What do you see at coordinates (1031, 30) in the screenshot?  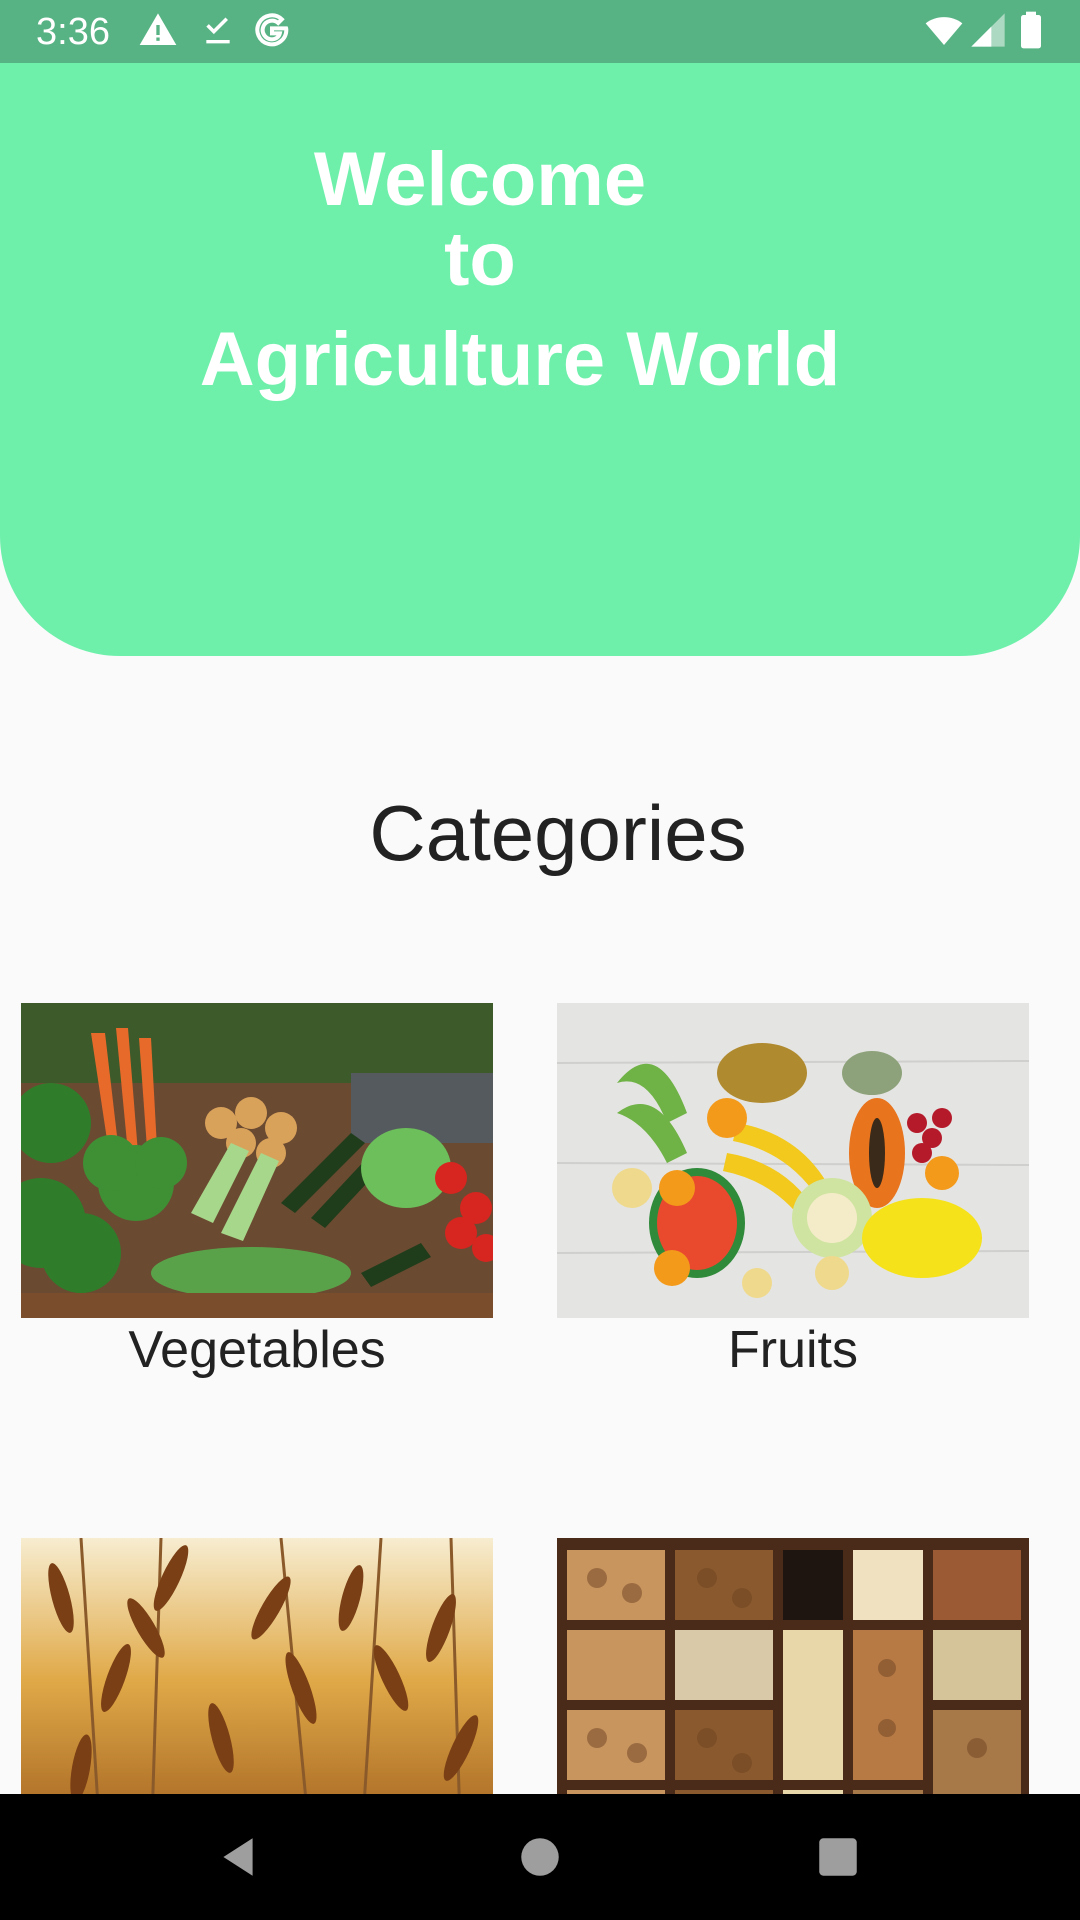 I see `battery-icon` at bounding box center [1031, 30].